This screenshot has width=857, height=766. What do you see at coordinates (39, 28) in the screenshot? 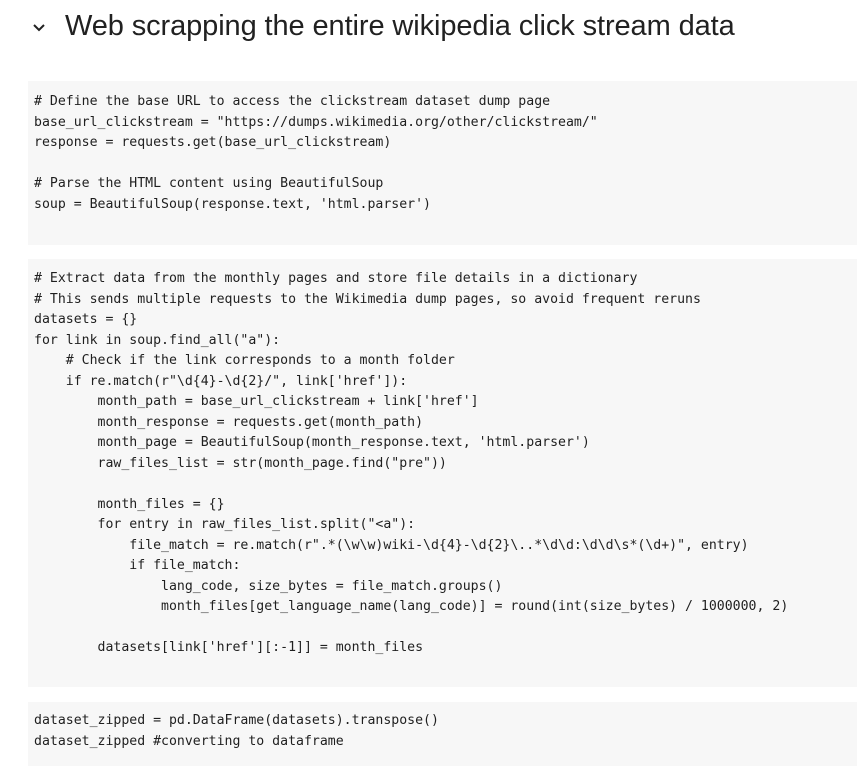
I see `chevron-down-icon` at bounding box center [39, 28].